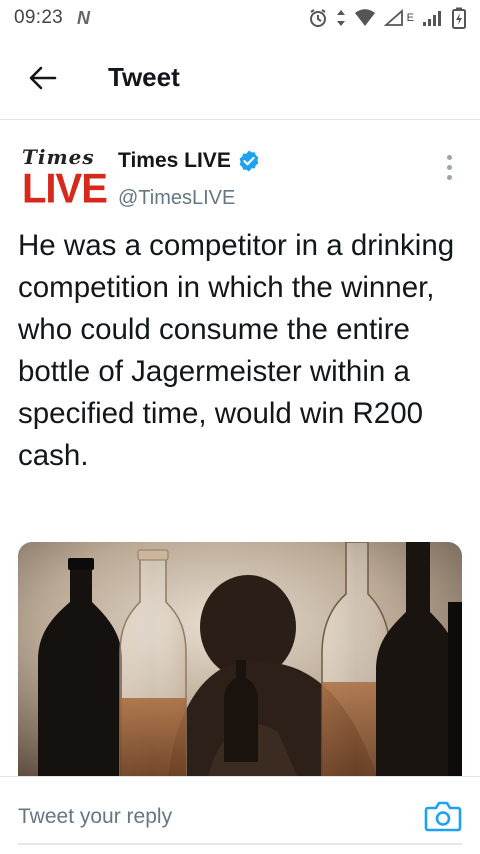 This screenshot has width=480, height=854. I want to click on verified-badge-icon, so click(249, 161).